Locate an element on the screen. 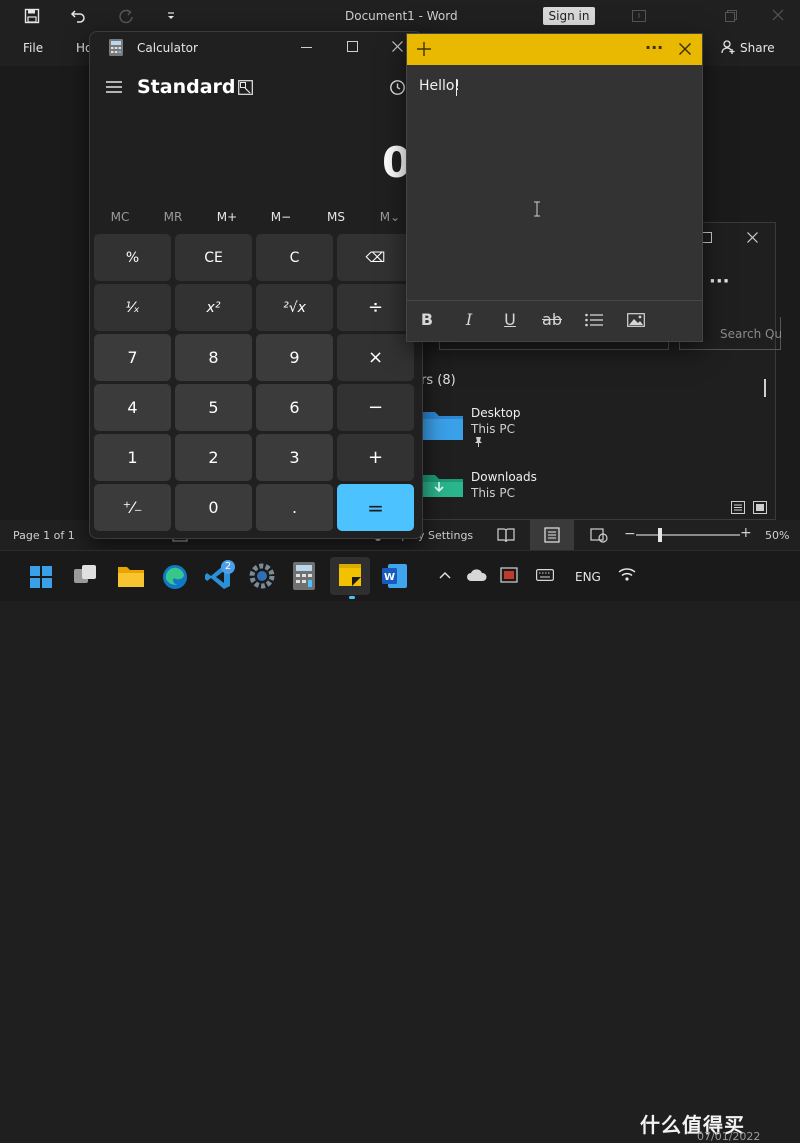  taskbar-date: 07/01/2022 is located at coordinates (728, 1136).